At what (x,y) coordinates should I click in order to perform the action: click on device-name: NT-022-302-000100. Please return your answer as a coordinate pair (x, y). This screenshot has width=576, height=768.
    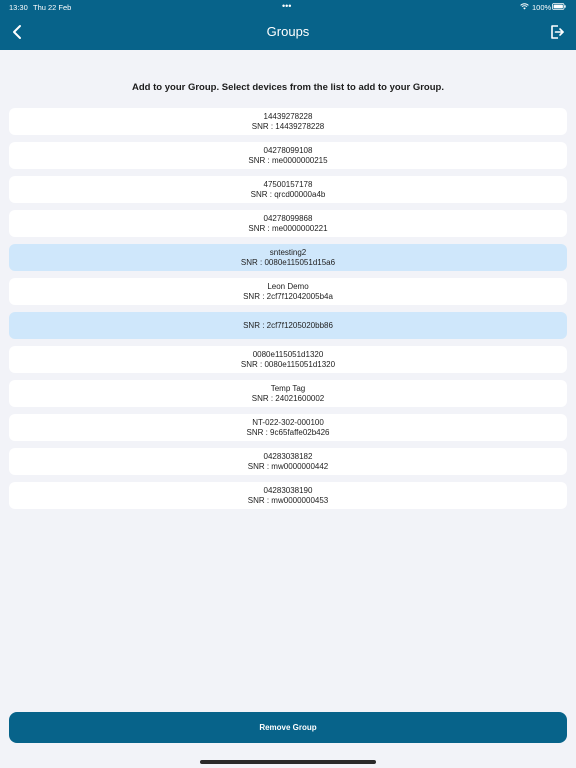
    Looking at the image, I should click on (288, 422).